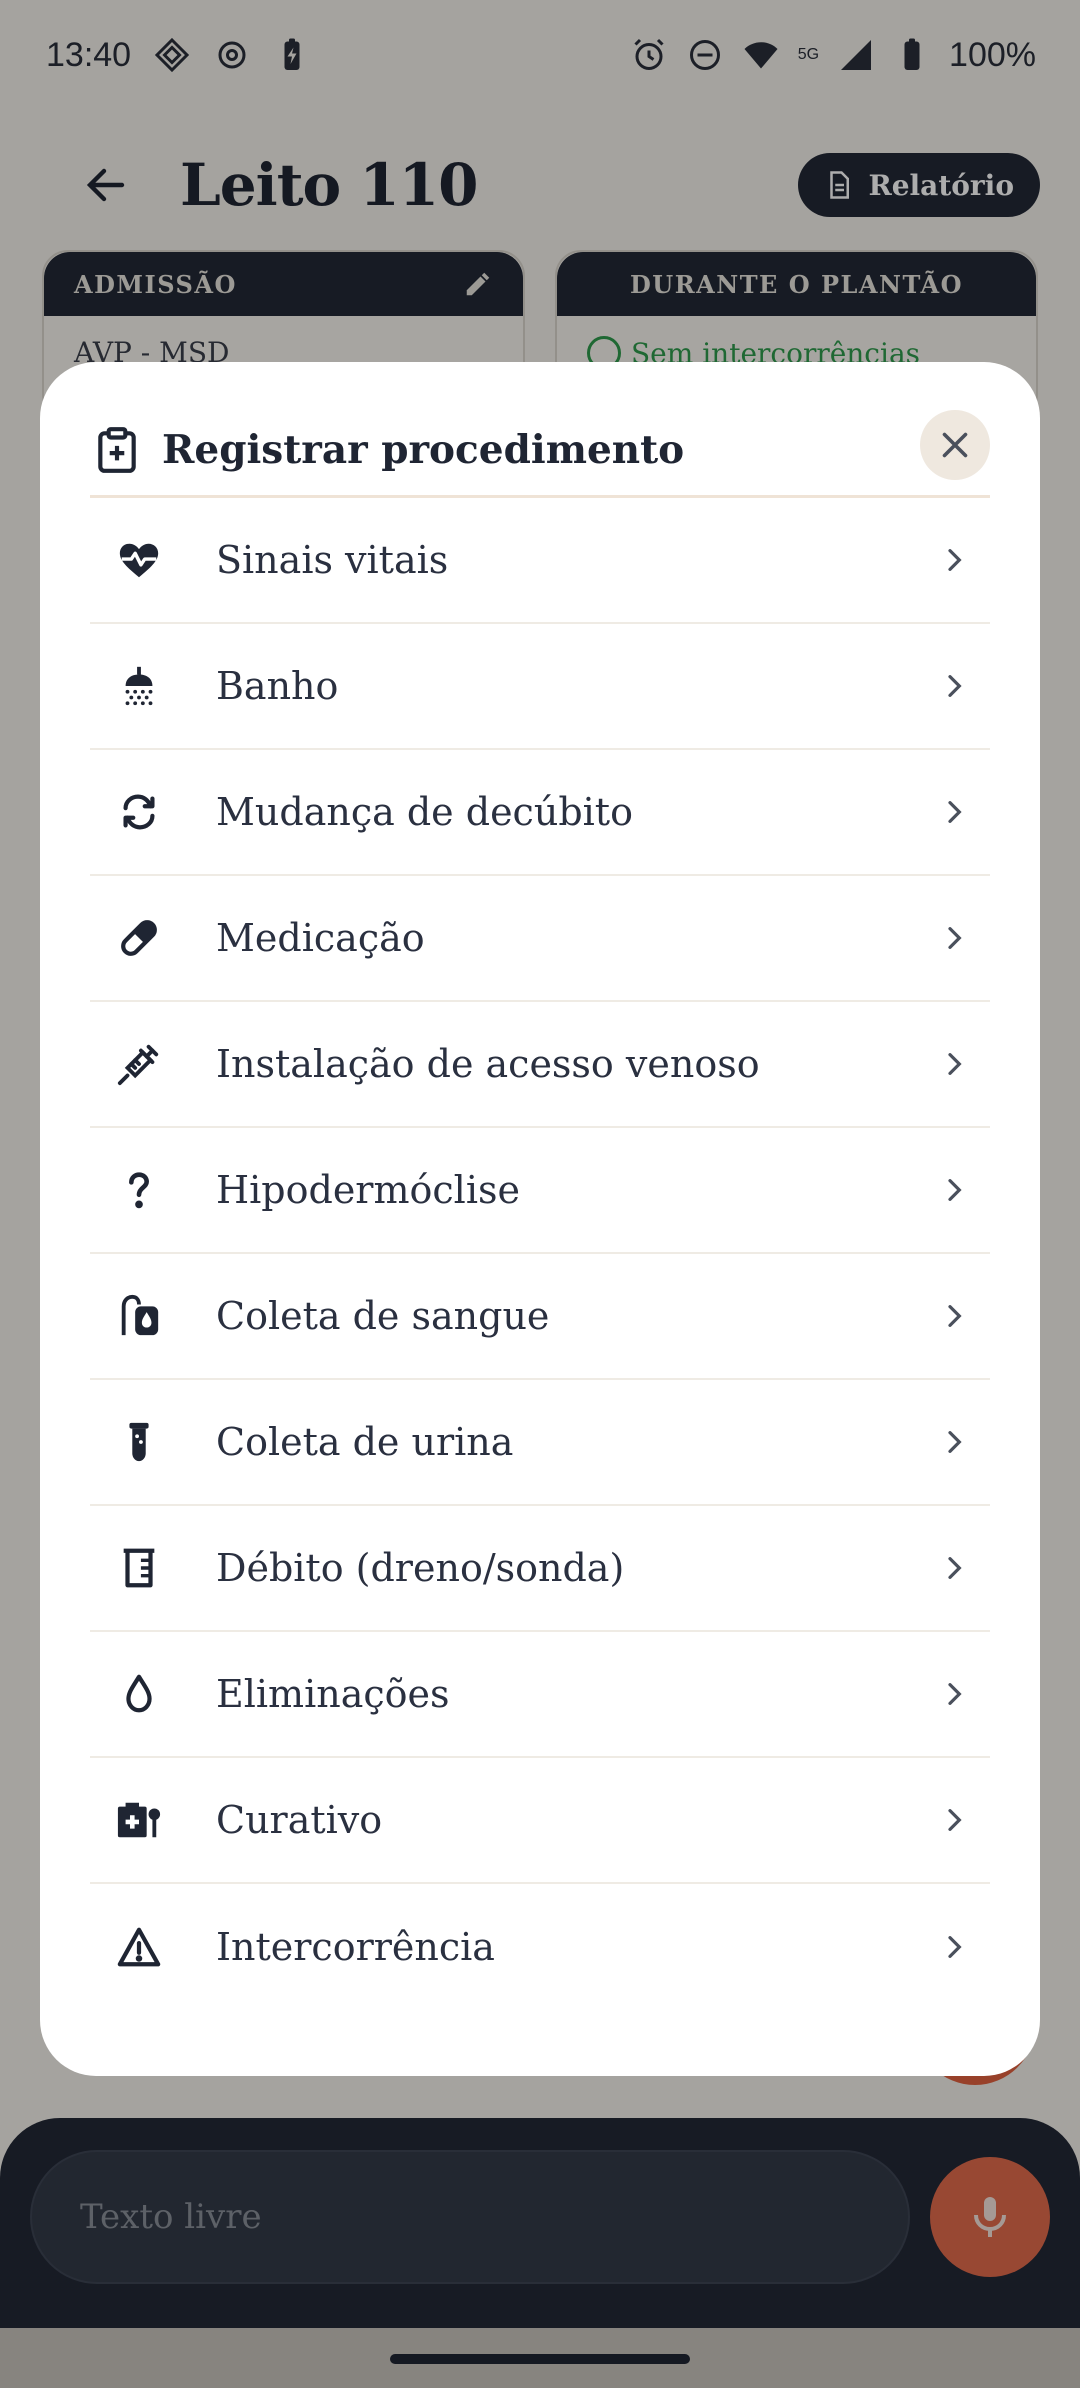 The width and height of the screenshot is (1080, 2388). I want to click on procedure-label: Eliminações, so click(333, 1694).